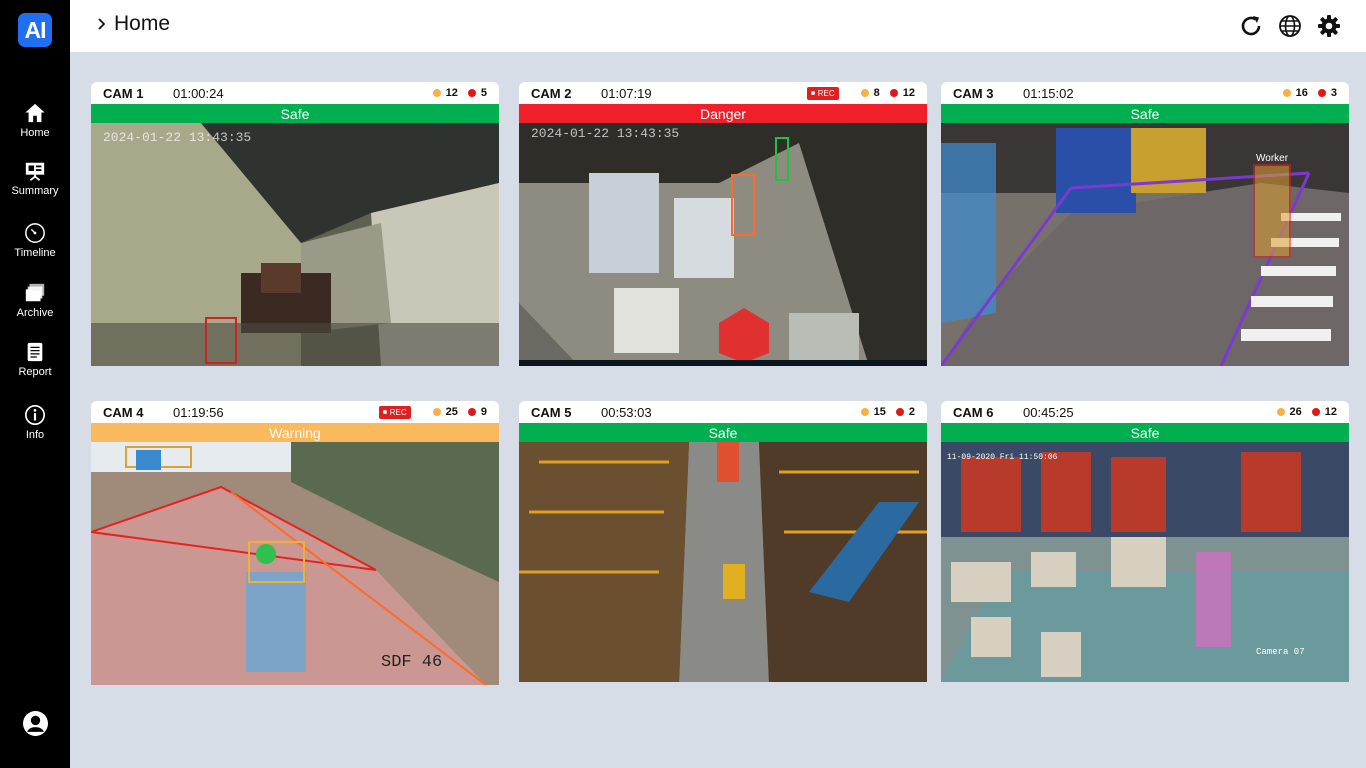 This screenshot has height=768, width=1366. What do you see at coordinates (723, 93) in the screenshot?
I see `camera-header: CAM 2 01:07:19 REC 8 12` at bounding box center [723, 93].